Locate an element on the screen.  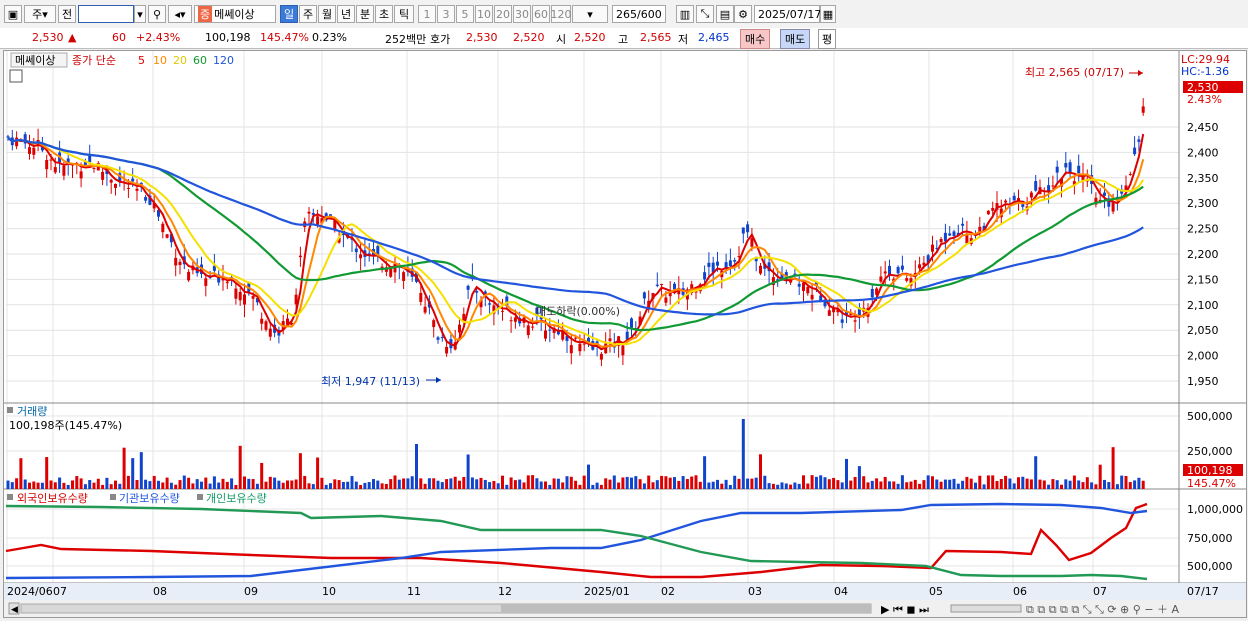
eval-button: 평 is located at coordinates (827, 39).